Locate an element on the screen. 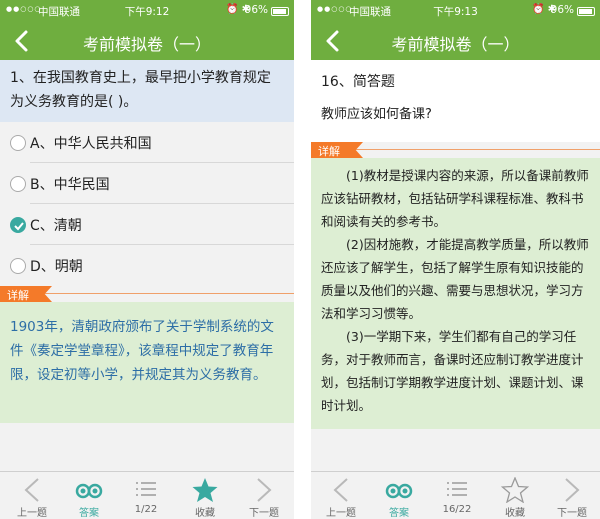  question-list-button: 16/22 is located at coordinates (457, 495).